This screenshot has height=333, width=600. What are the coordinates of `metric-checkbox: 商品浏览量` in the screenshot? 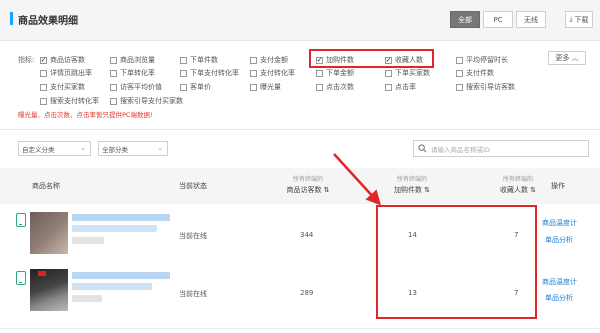 It's located at (132, 60).